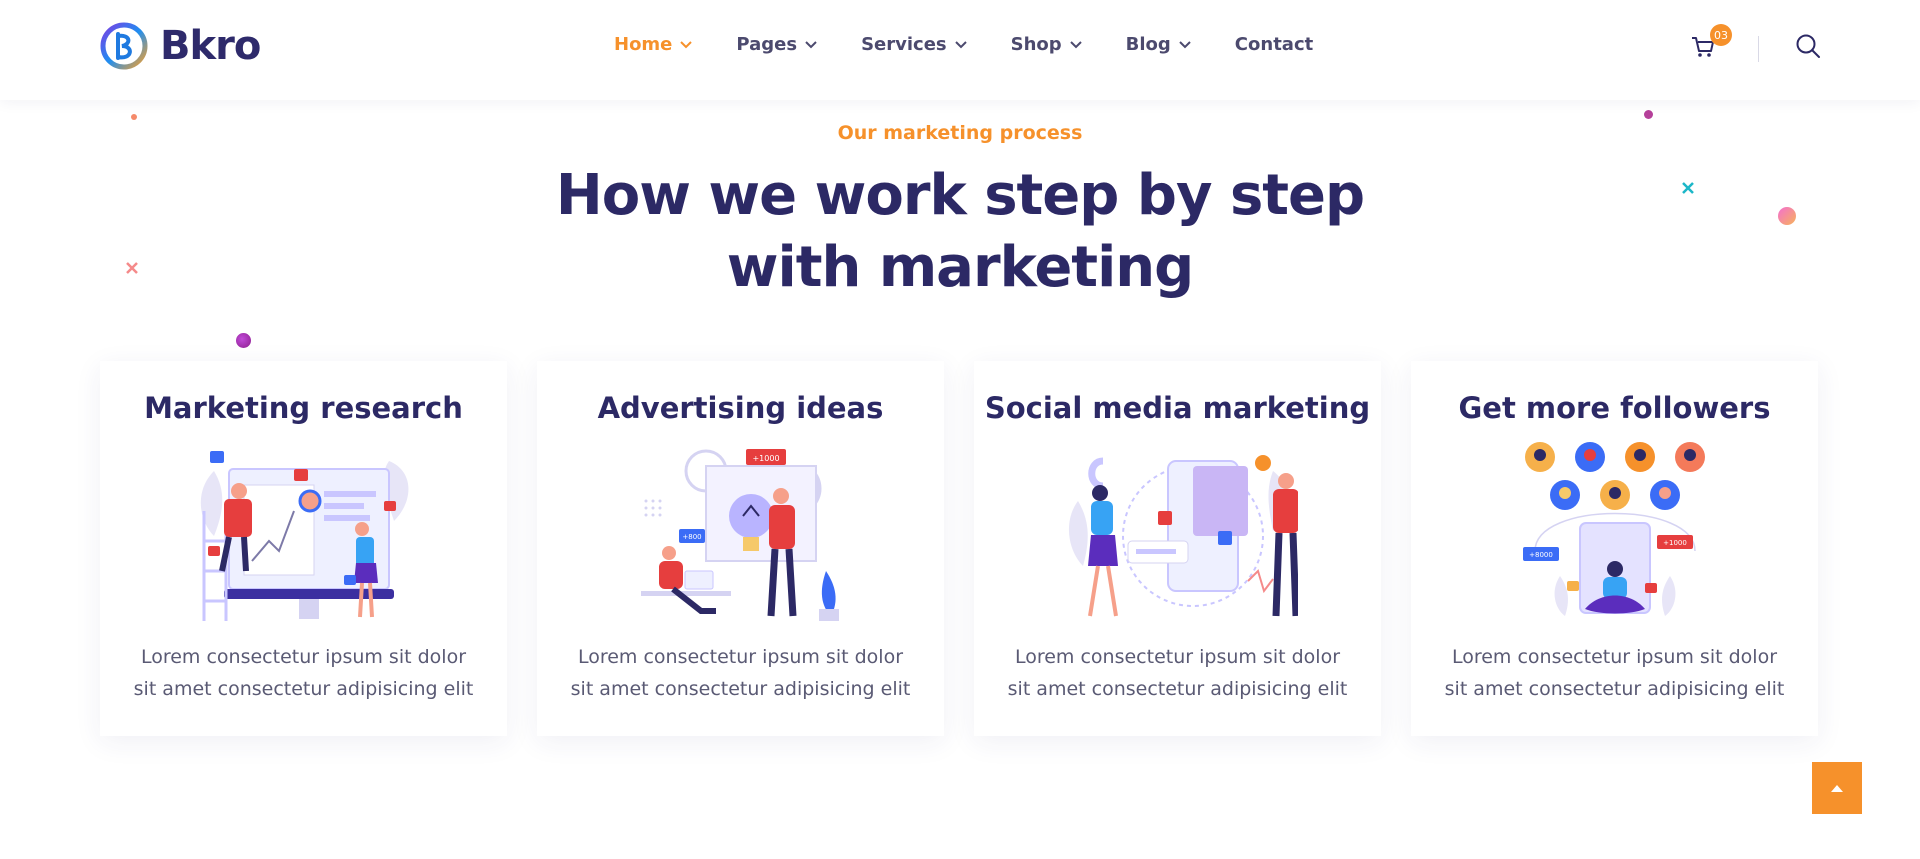  Describe the element at coordinates (1148, 44) in the screenshot. I see `nav-item-label: Blog` at that location.